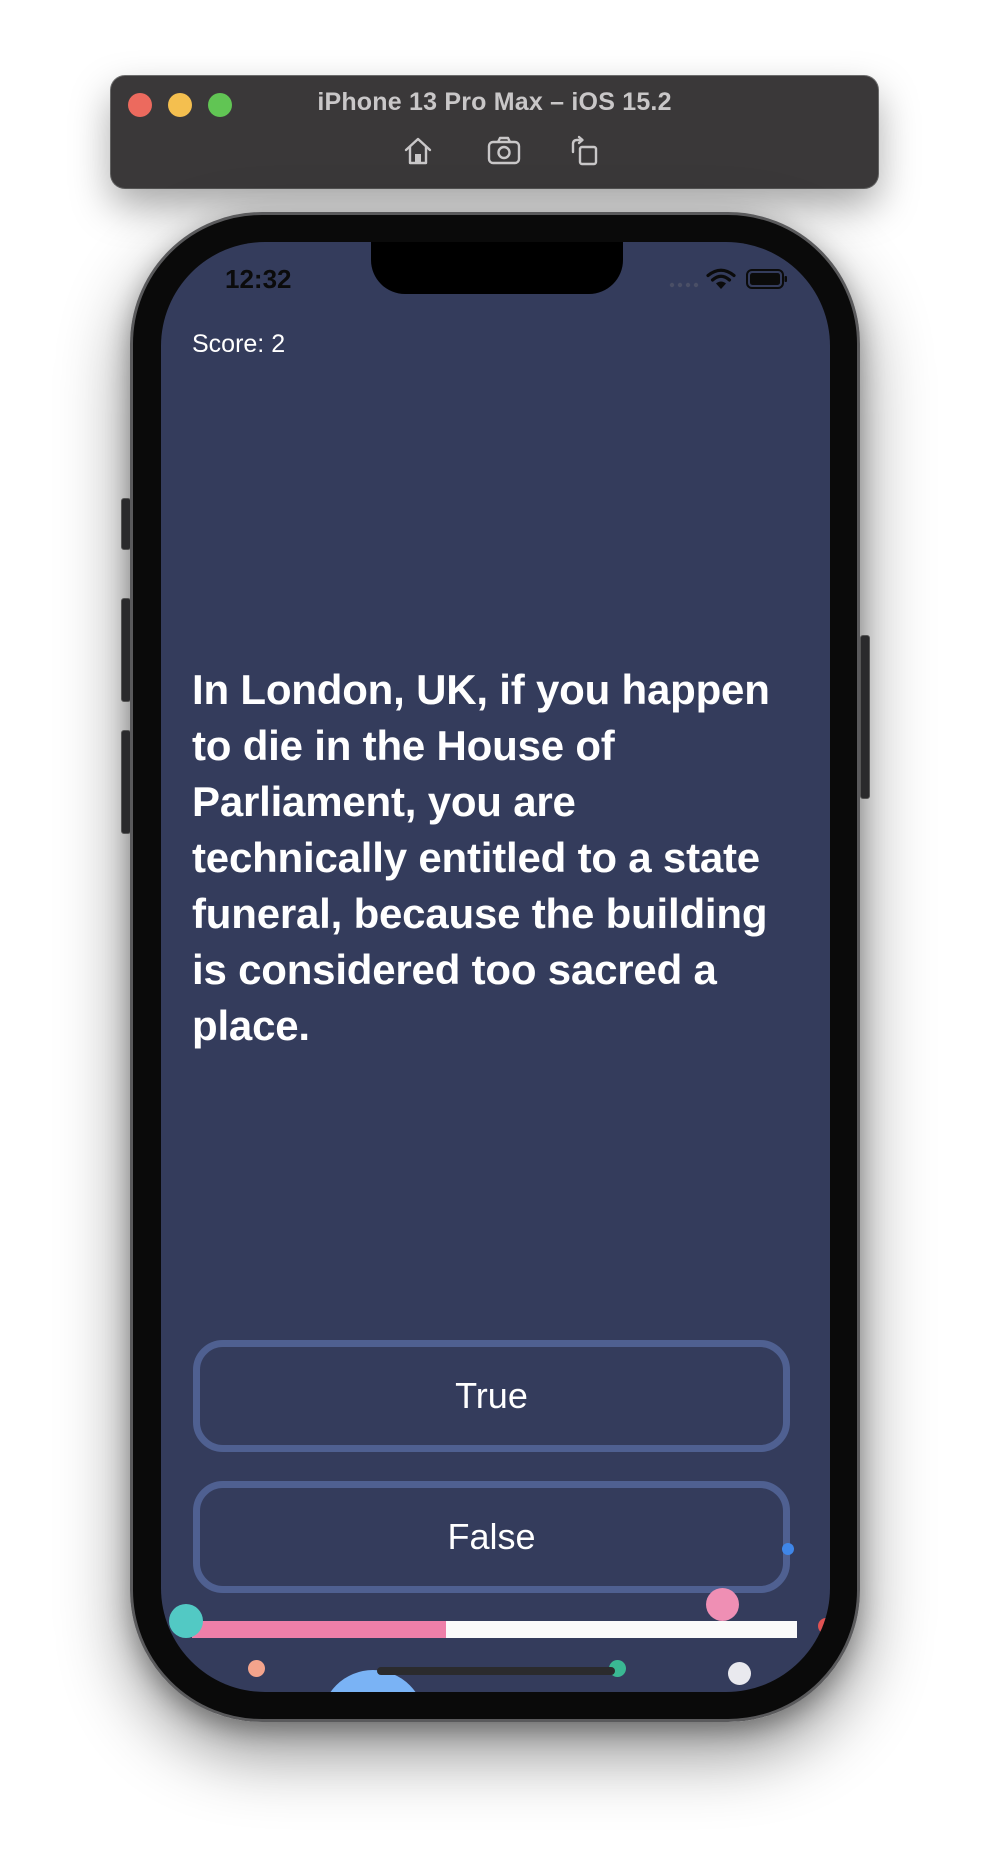 The height and width of the screenshot is (1872, 990). Describe the element at coordinates (496, 1671) in the screenshot. I see `home-indicator` at that location.